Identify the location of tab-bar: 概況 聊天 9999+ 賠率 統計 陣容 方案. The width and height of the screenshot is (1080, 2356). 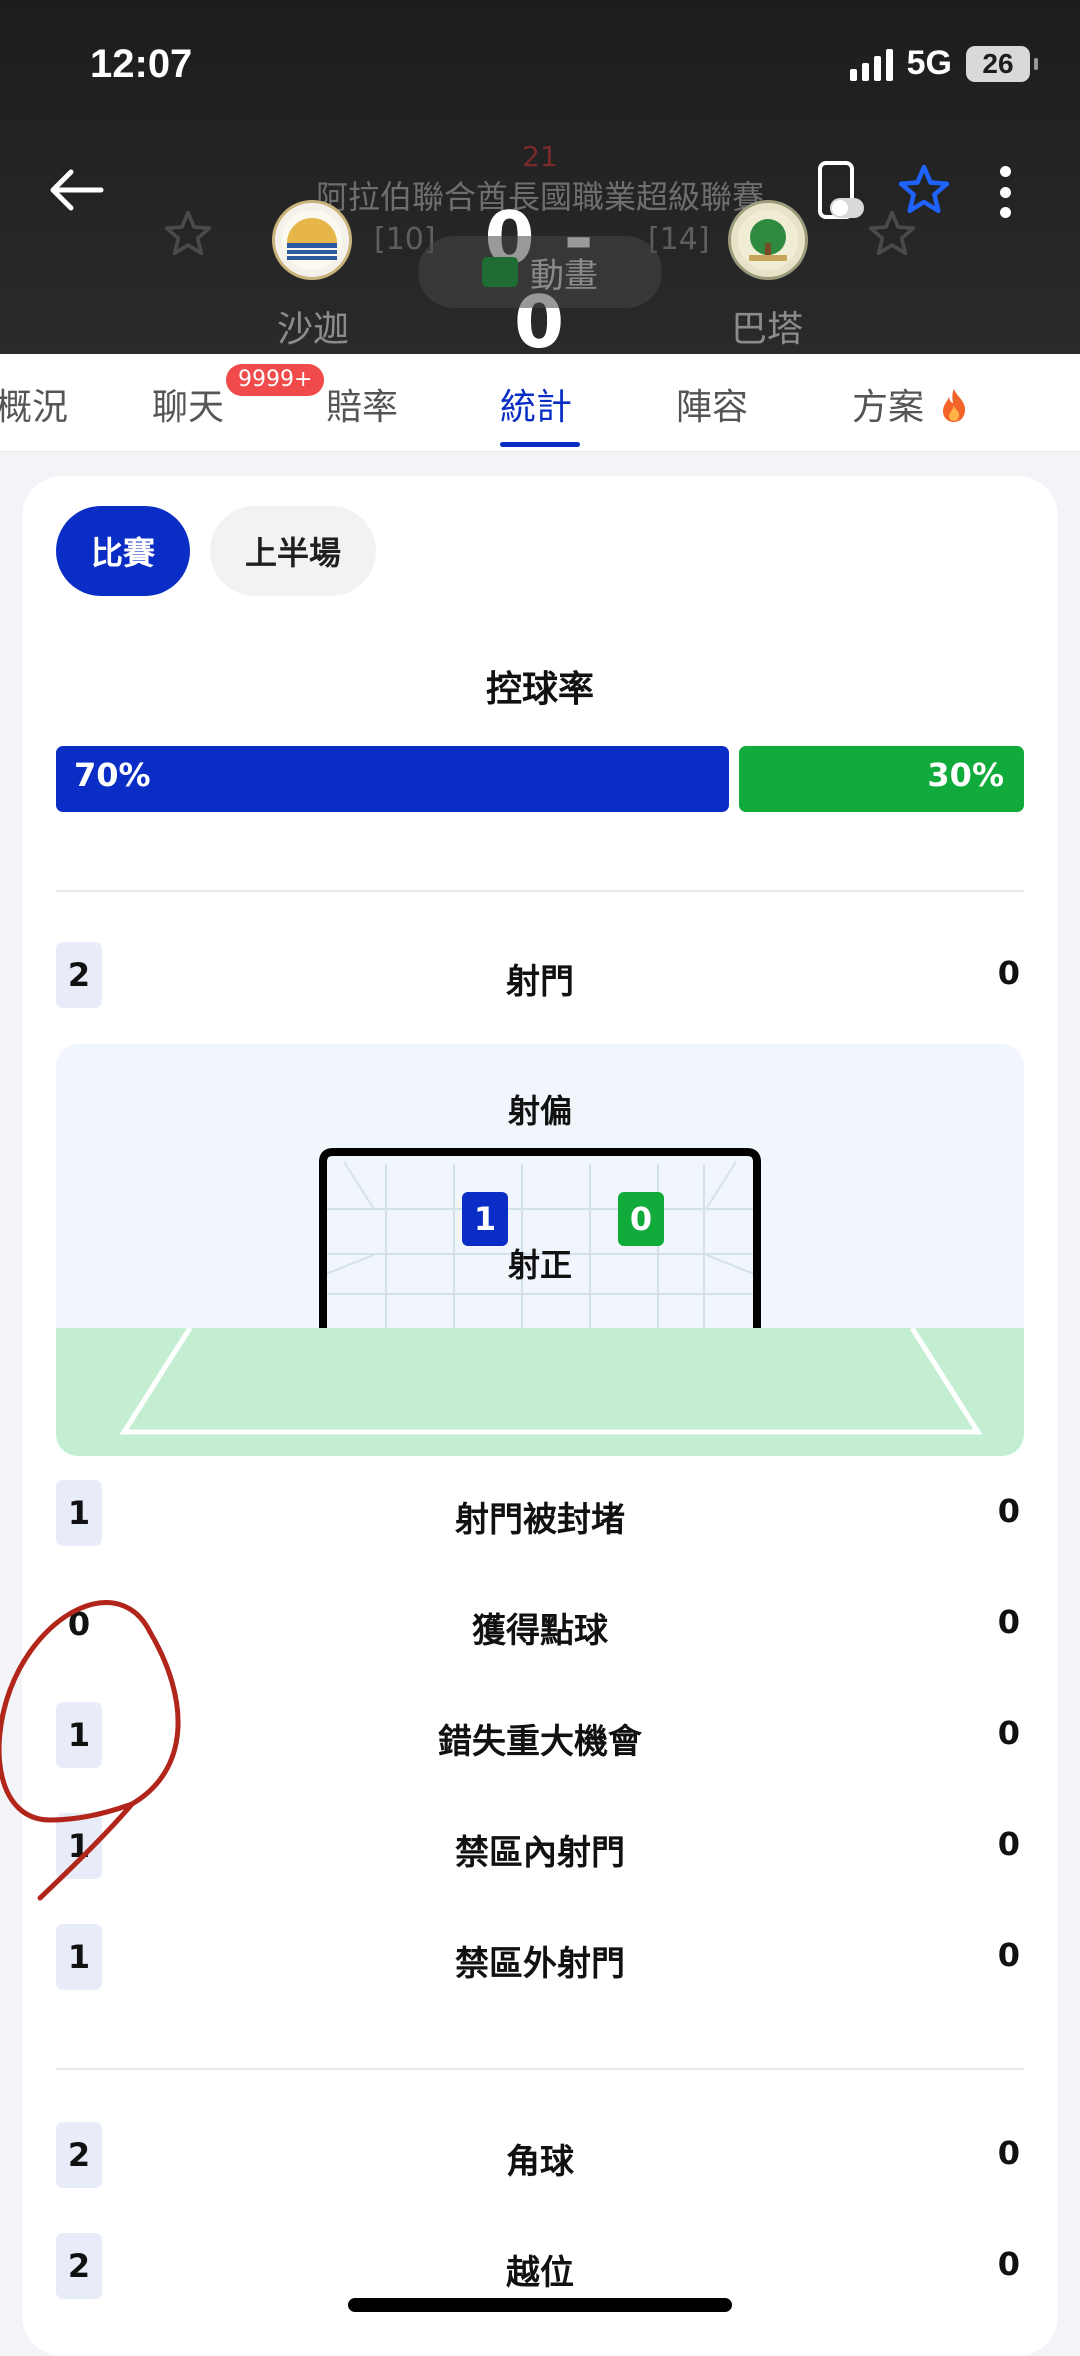
(540, 403).